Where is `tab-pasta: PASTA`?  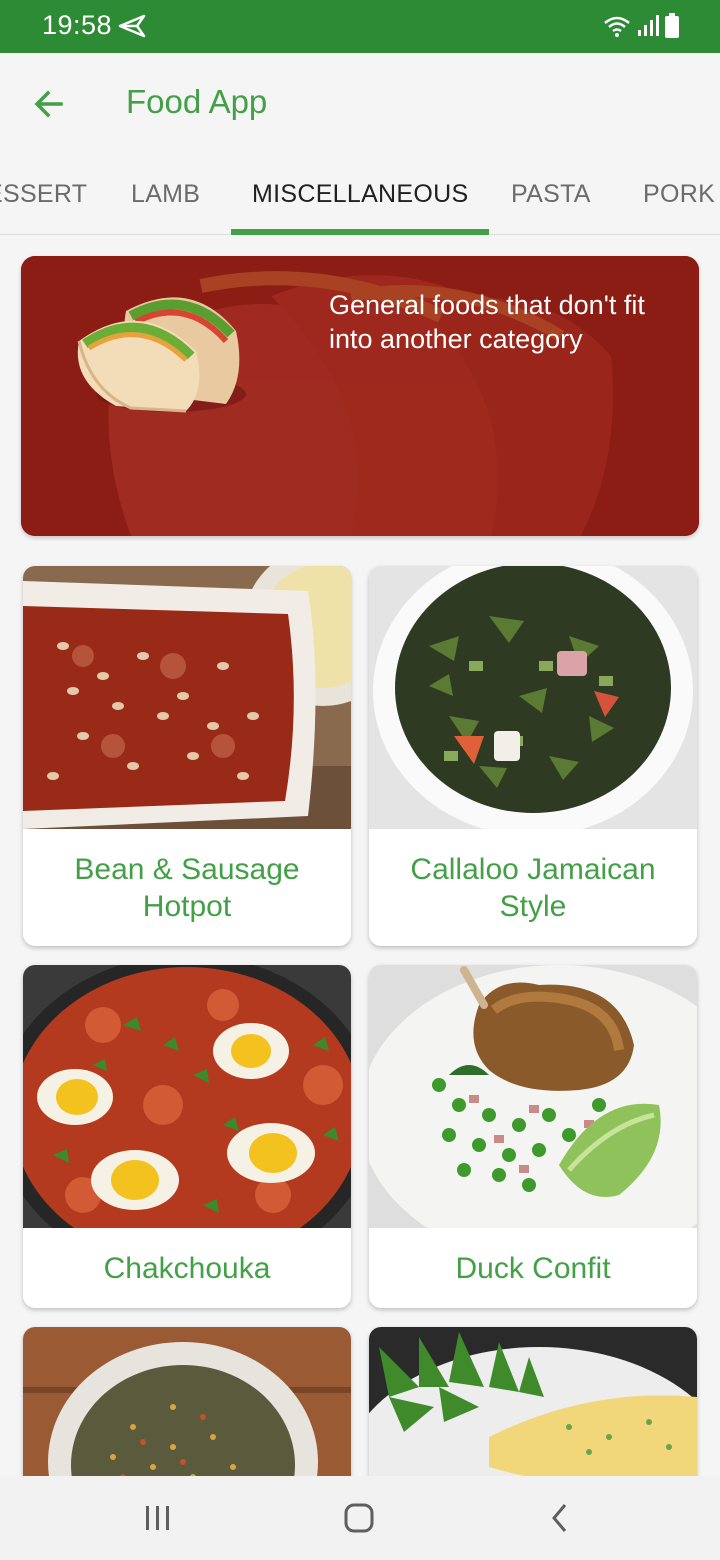 tab-pasta: PASTA is located at coordinates (551, 193).